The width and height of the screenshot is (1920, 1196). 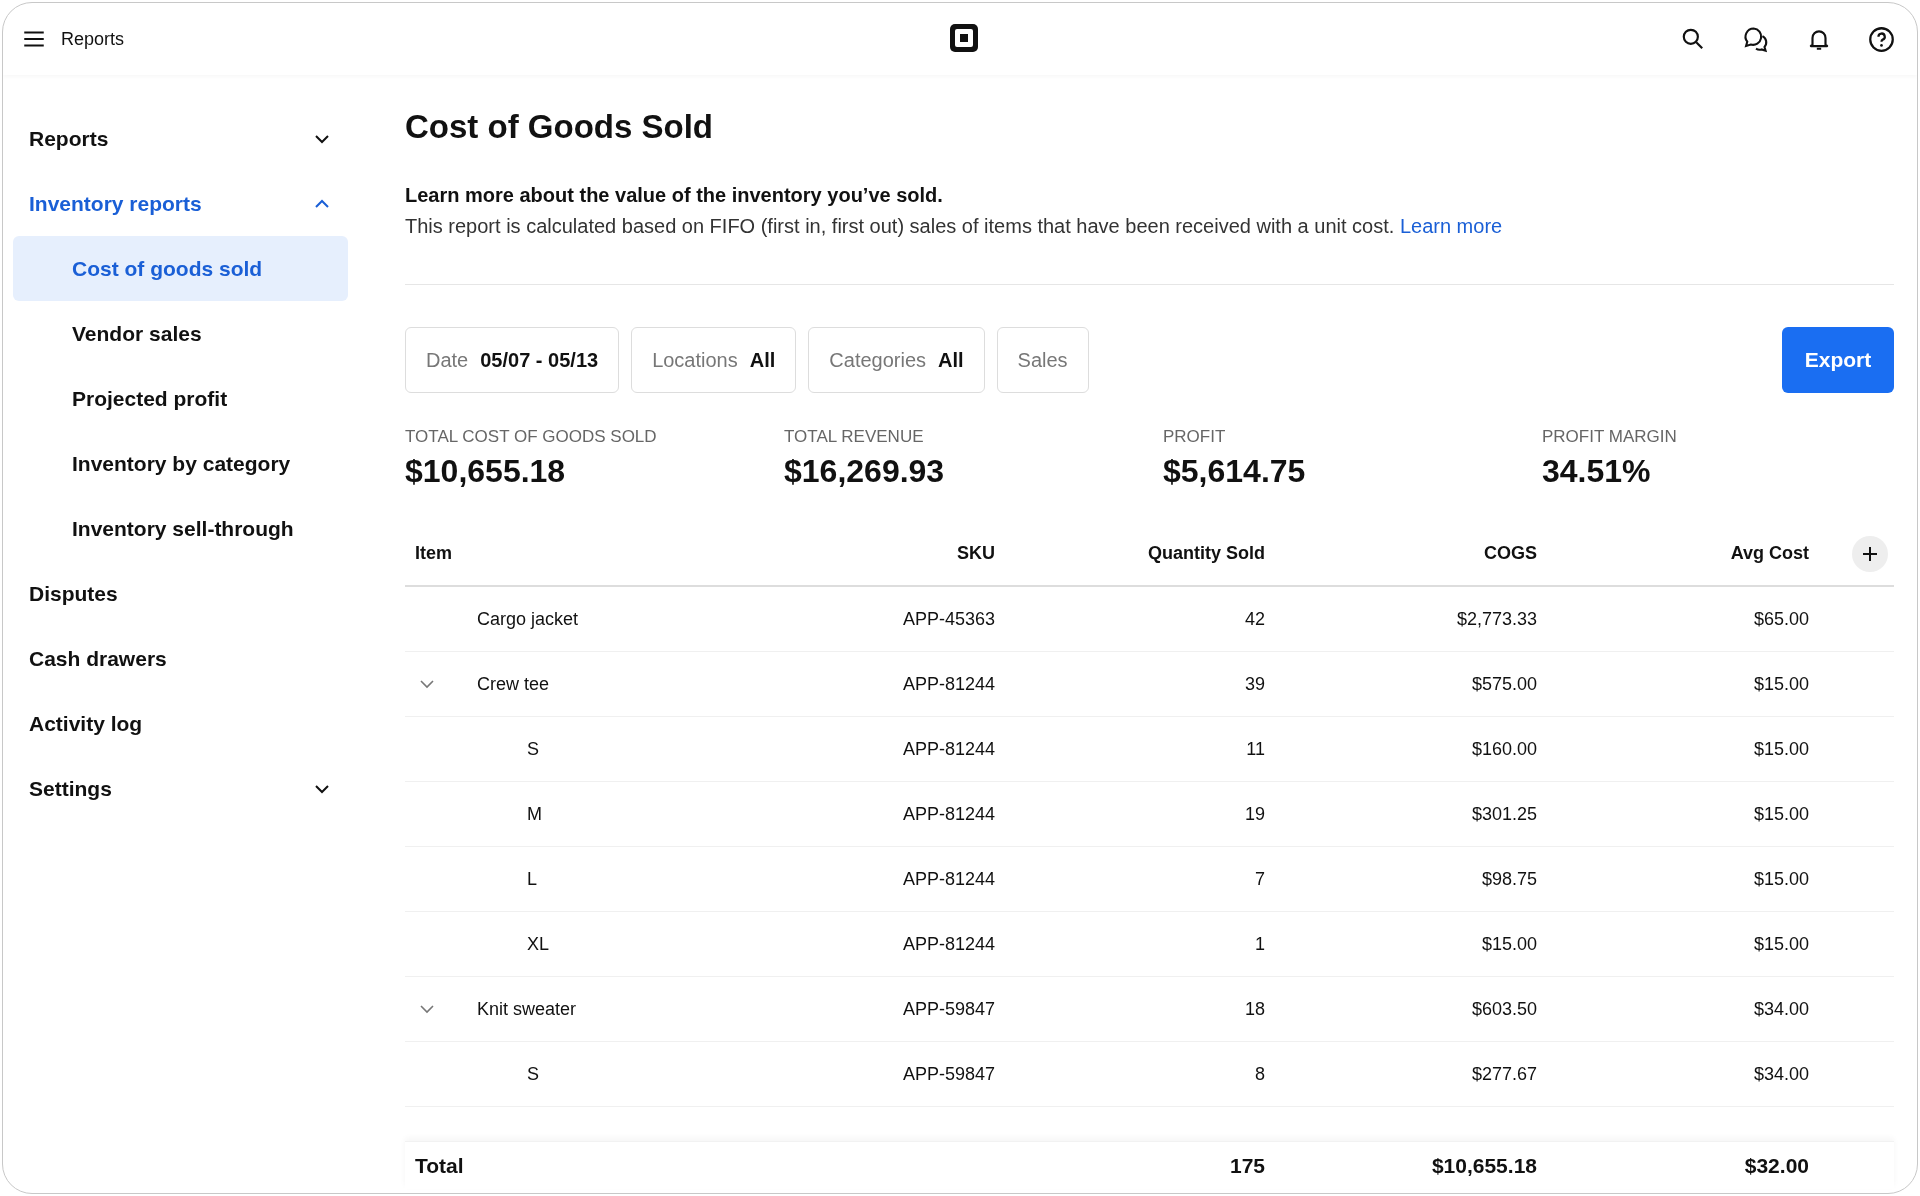 What do you see at coordinates (1254, 1008) in the screenshot?
I see `table-cell: 18` at bounding box center [1254, 1008].